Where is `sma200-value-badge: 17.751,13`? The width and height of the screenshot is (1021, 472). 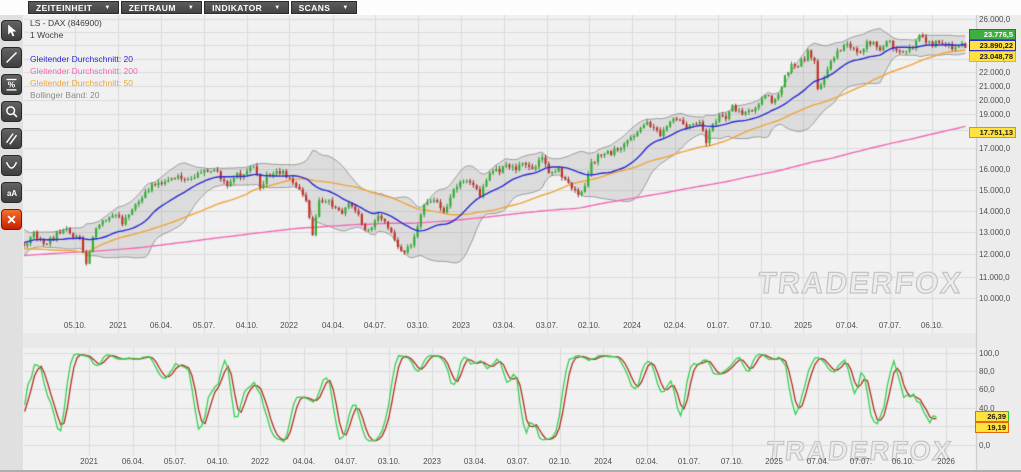 sma200-value-badge: 17.751,13 is located at coordinates (992, 132).